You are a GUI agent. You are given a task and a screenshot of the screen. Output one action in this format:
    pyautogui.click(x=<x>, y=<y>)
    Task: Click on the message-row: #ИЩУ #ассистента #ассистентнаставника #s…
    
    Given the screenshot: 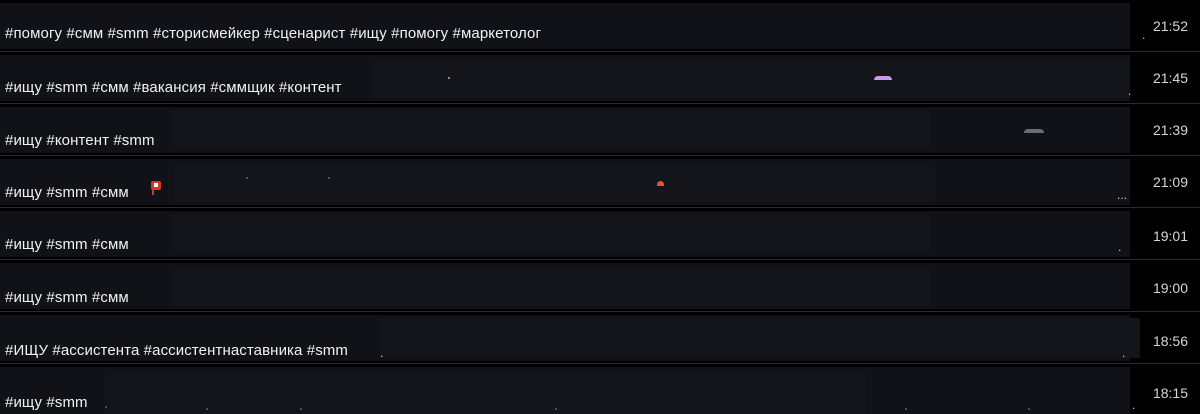 What is the action you would take?
    pyautogui.click(x=600, y=338)
    